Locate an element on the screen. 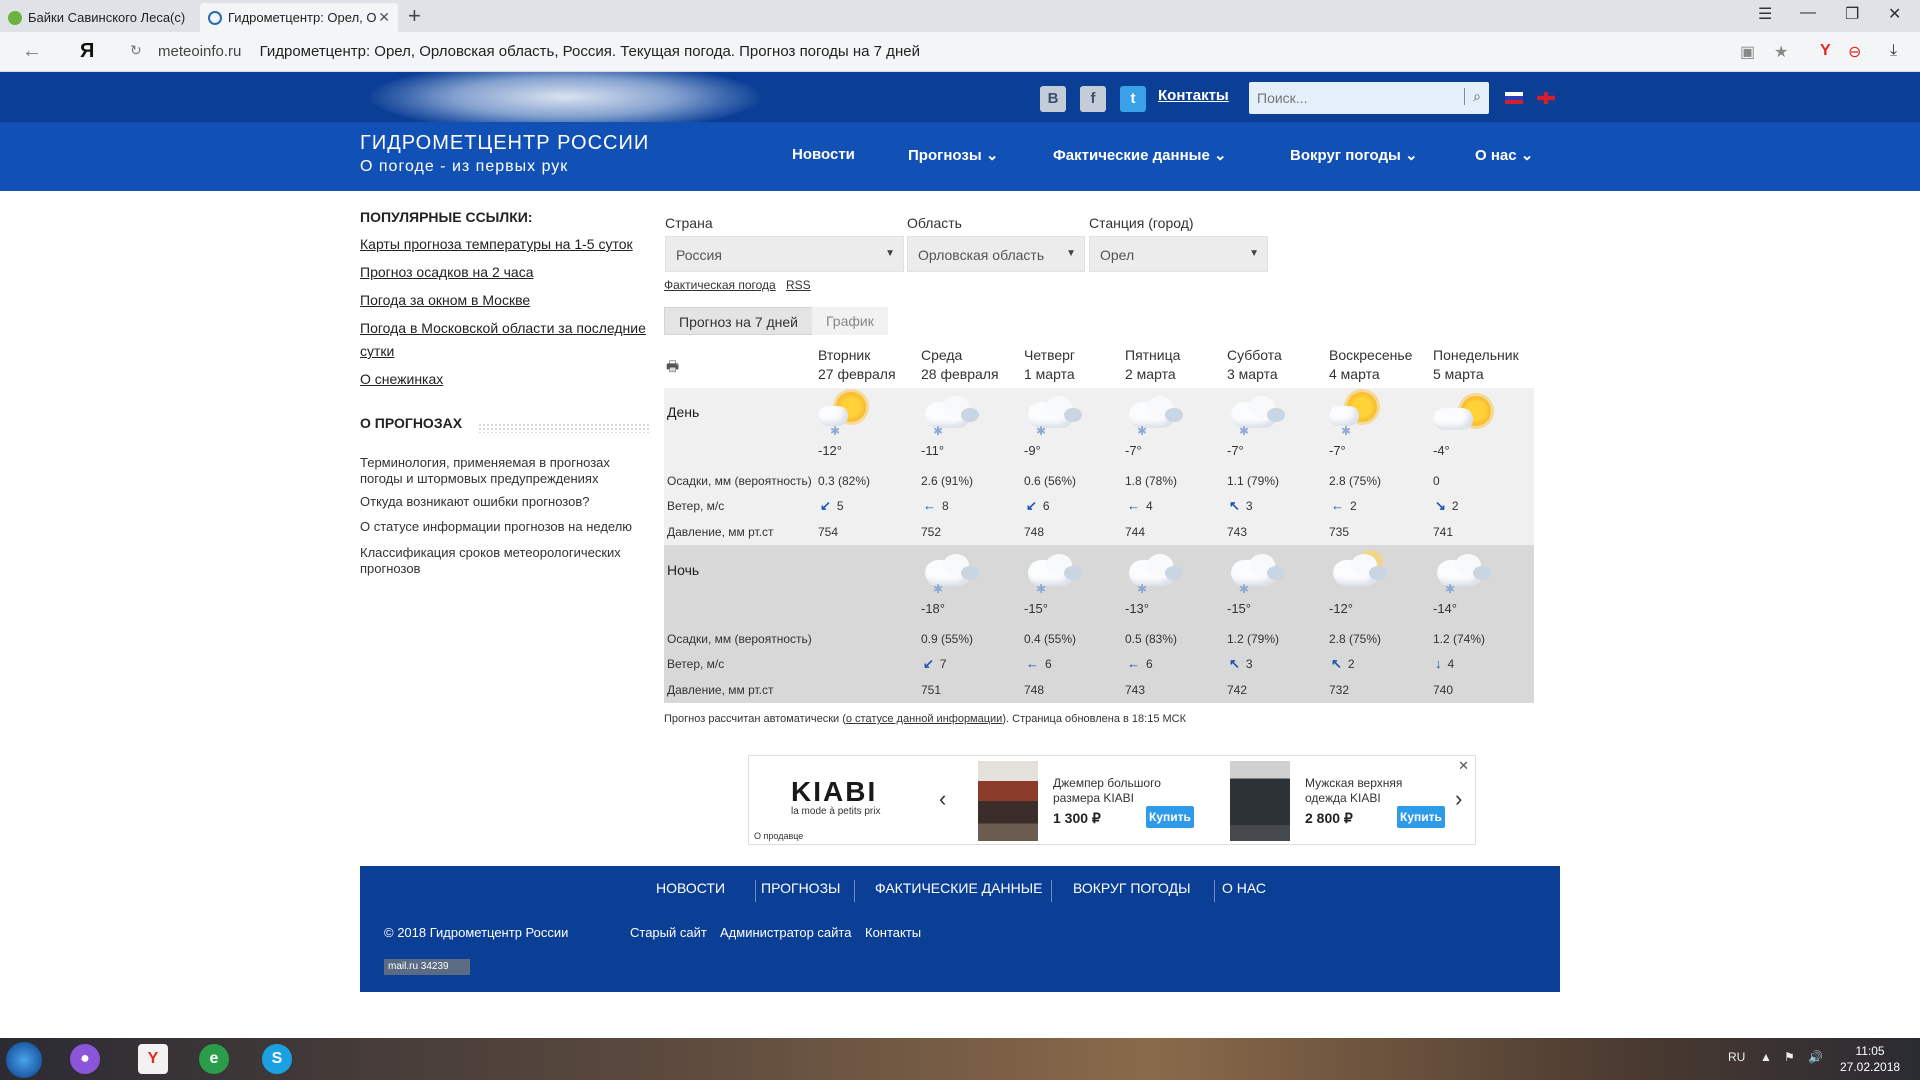 This screenshot has width=1920, height=1080. print-icon: 🖶 is located at coordinates (672, 368).